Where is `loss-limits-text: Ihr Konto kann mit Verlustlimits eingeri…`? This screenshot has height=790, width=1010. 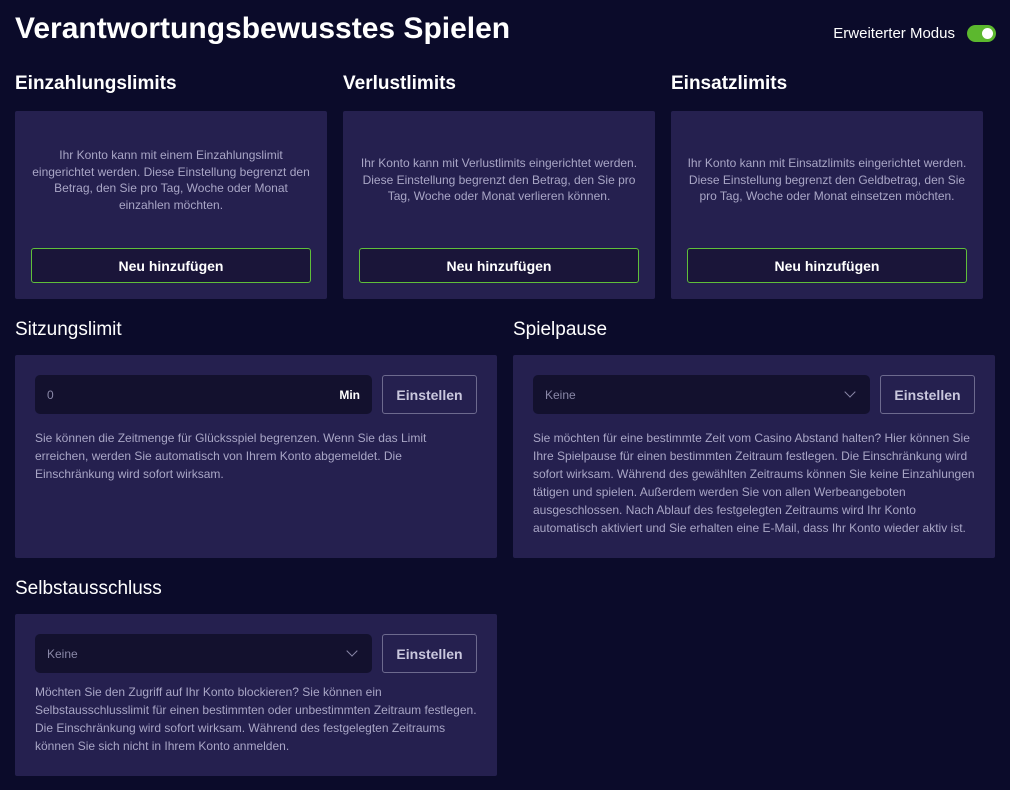
loss-limits-text: Ihr Konto kann mit Verlustlimits eingeri… is located at coordinates (499, 179).